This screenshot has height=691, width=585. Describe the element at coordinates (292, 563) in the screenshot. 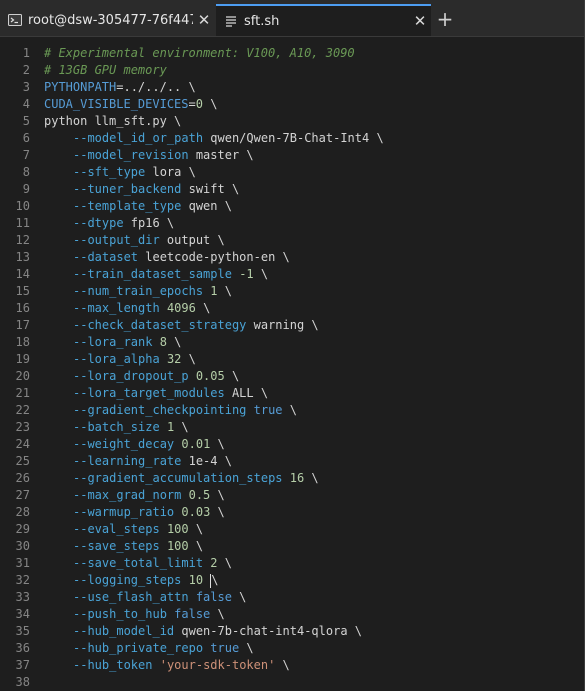

I see `code-line: 31 --save_total_limit 2 \` at that location.